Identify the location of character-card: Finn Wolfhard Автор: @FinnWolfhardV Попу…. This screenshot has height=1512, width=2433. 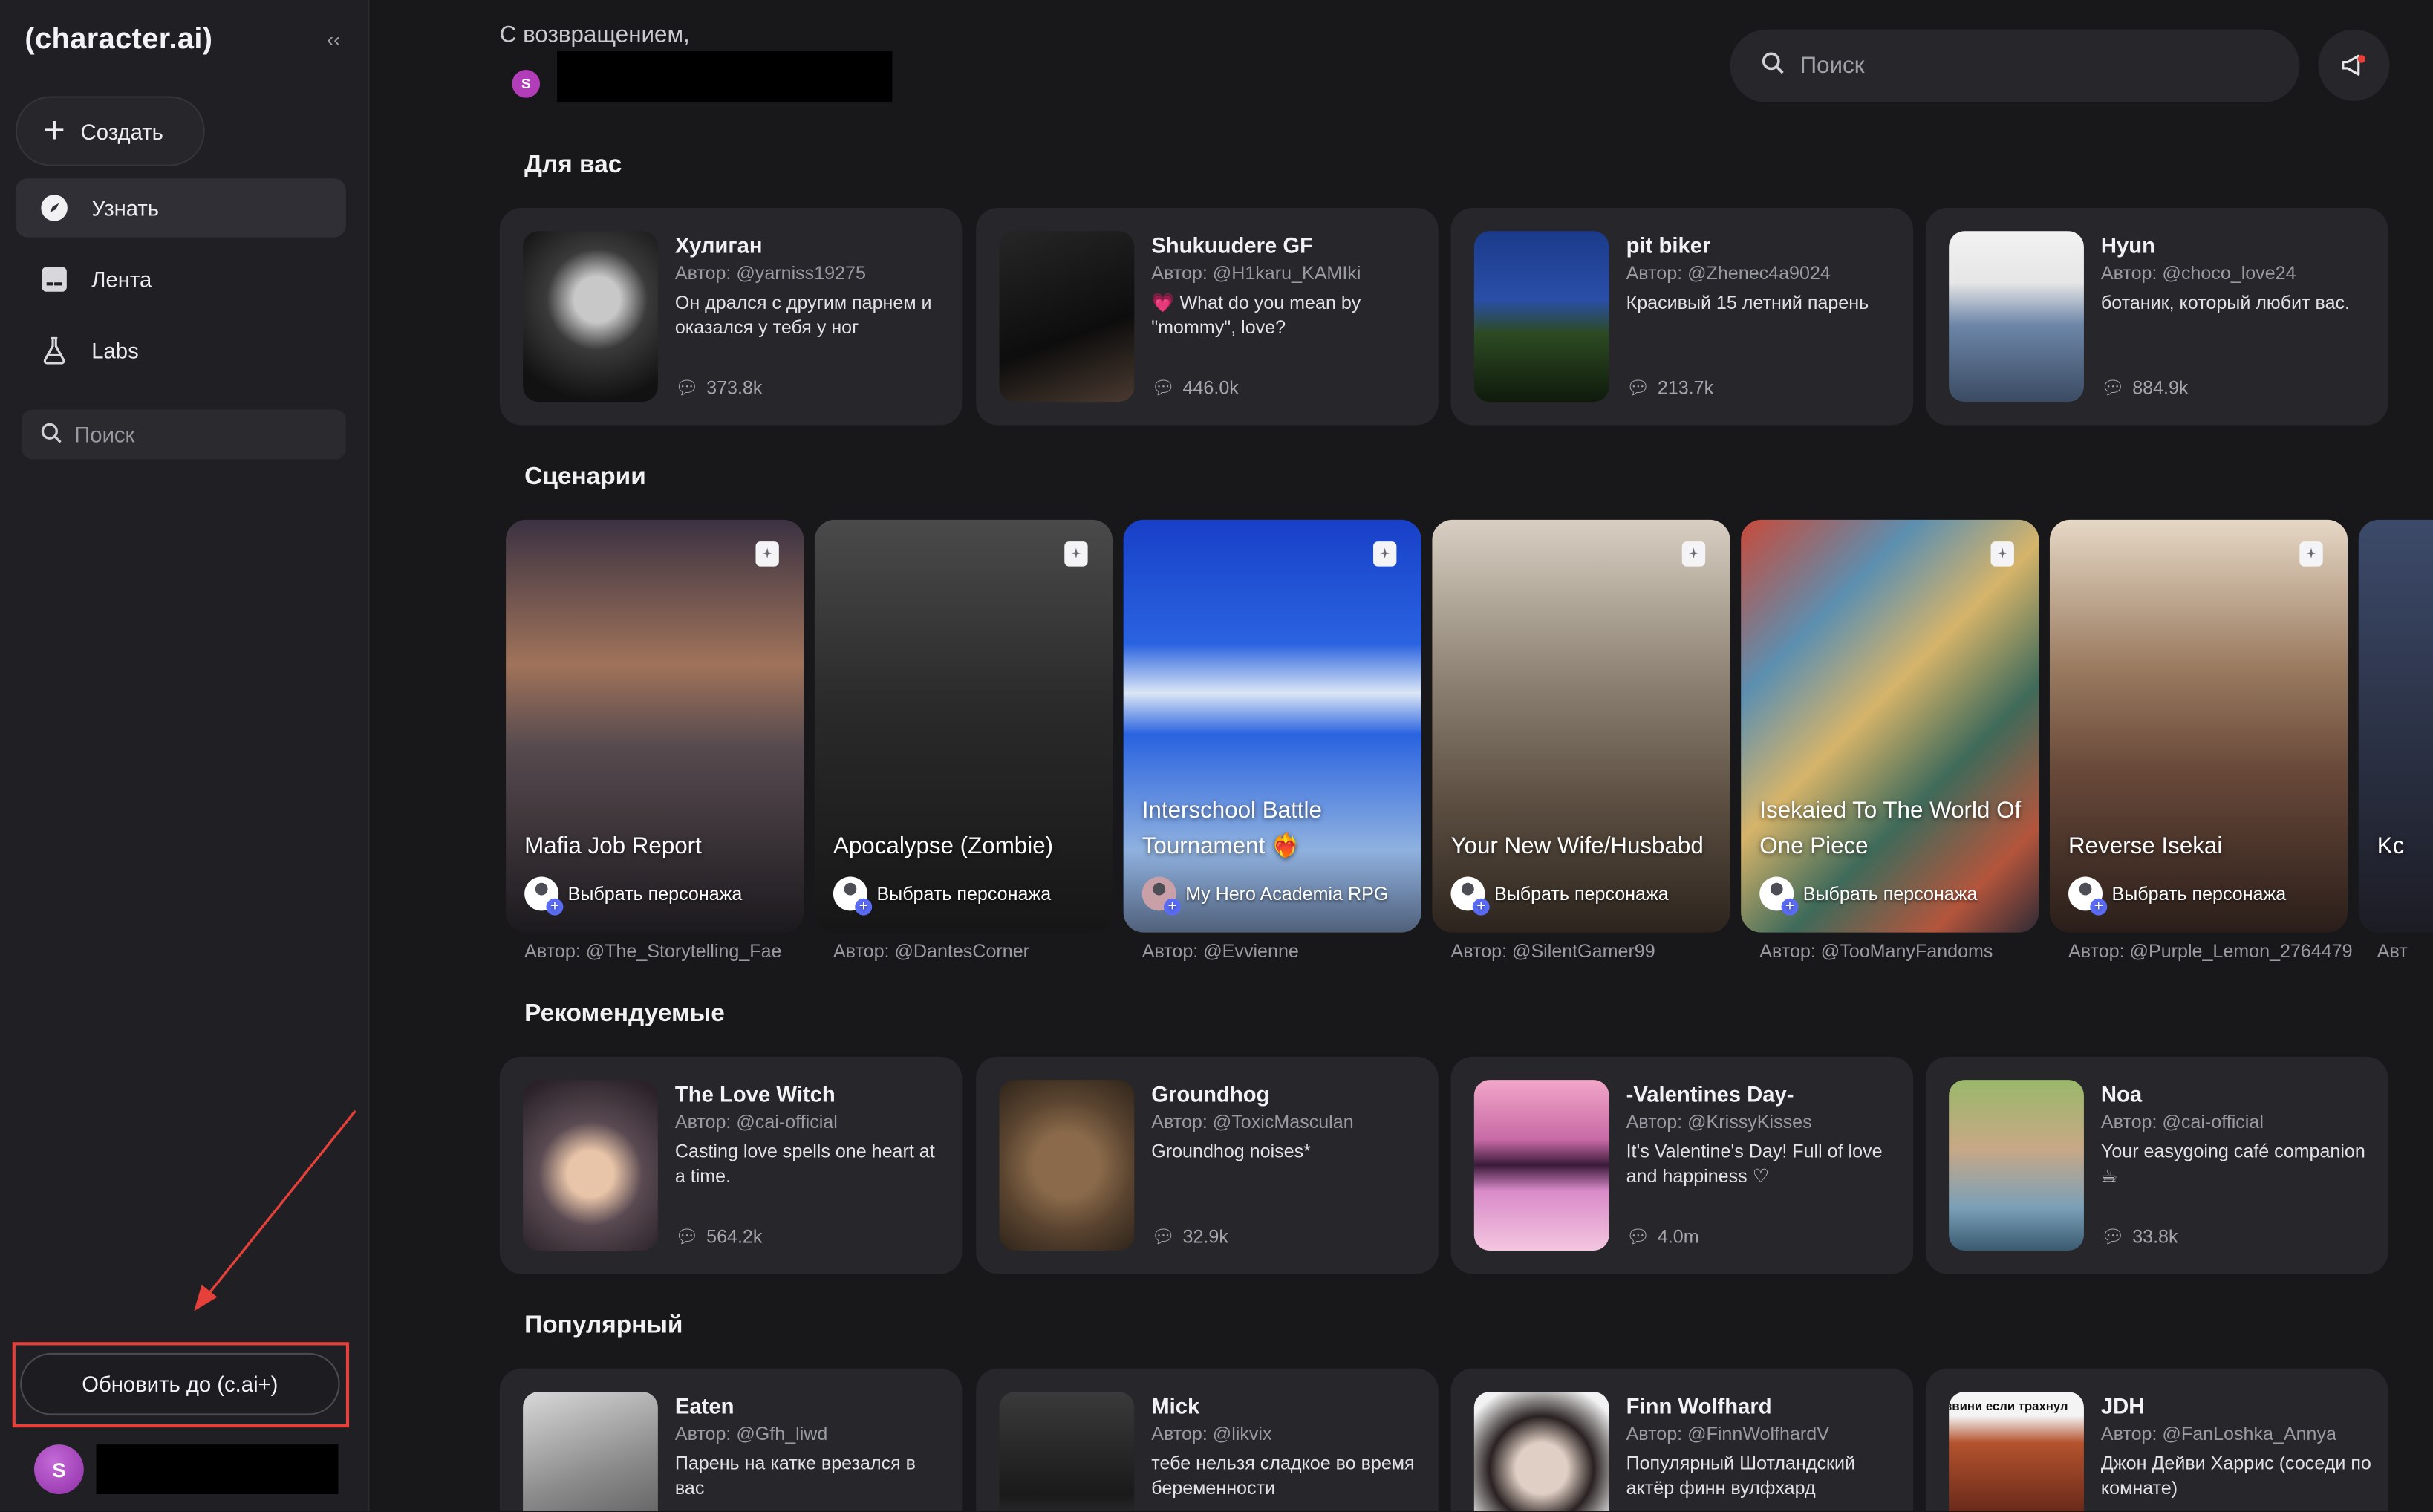
(1682, 1439).